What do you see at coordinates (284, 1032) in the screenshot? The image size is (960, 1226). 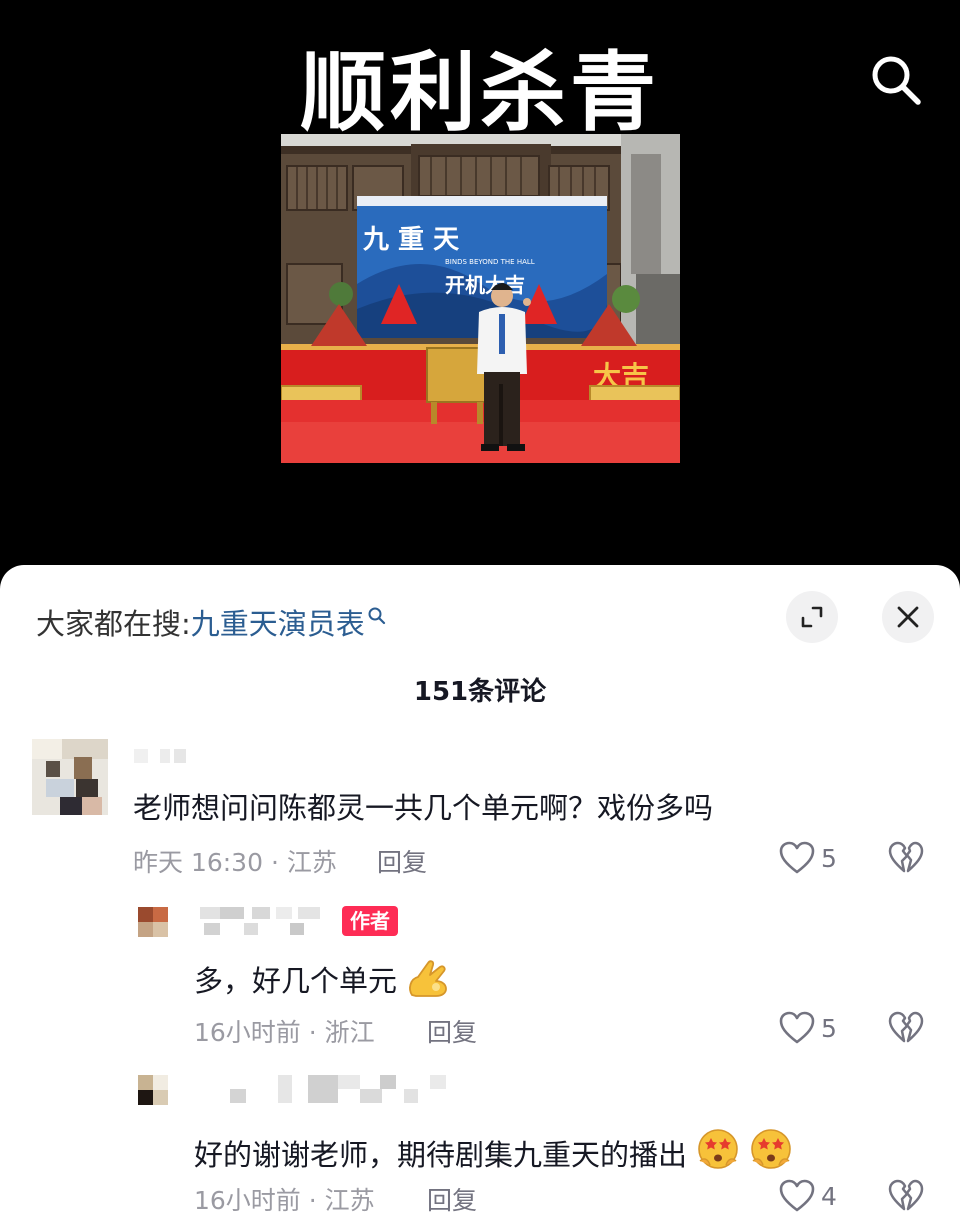 I see `comment-meta: 16小时前 · 浙江` at bounding box center [284, 1032].